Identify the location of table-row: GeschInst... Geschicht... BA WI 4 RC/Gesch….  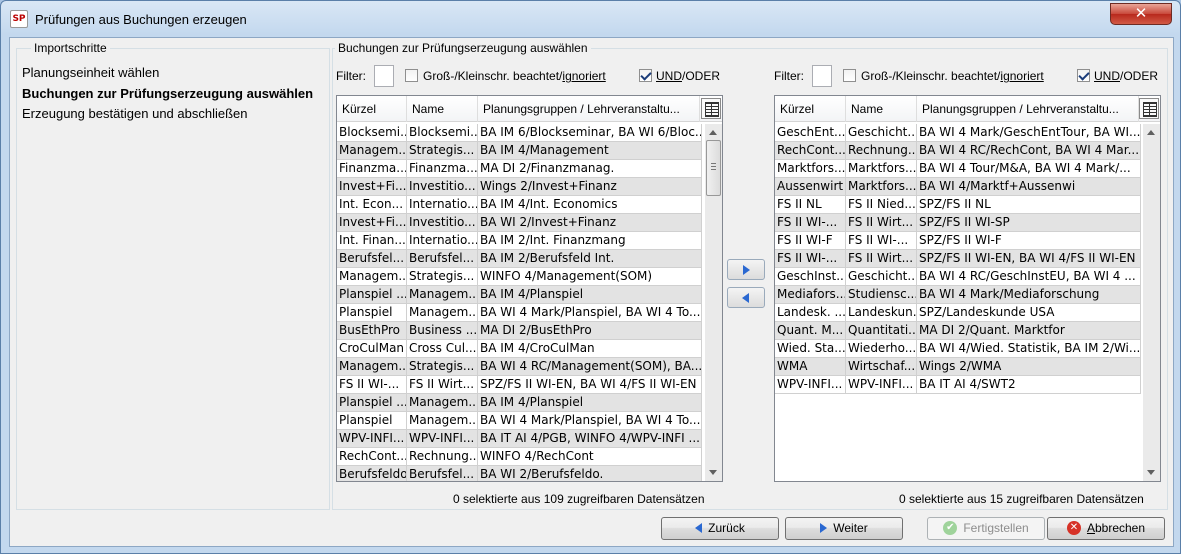
(958, 277).